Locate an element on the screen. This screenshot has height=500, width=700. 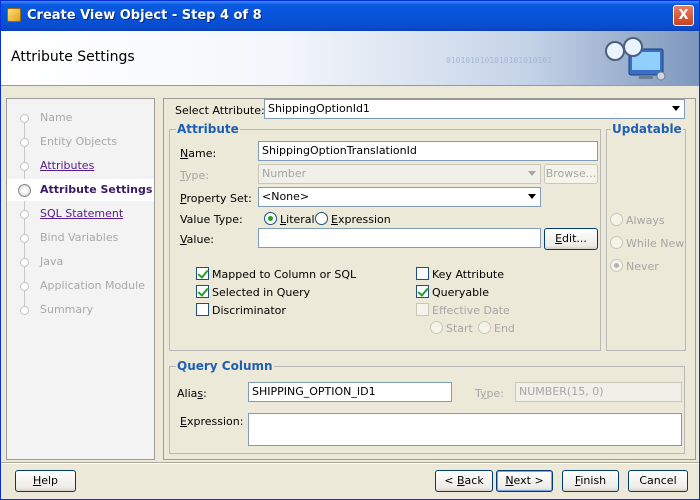
step-label: Bind Variables is located at coordinates (79, 237).